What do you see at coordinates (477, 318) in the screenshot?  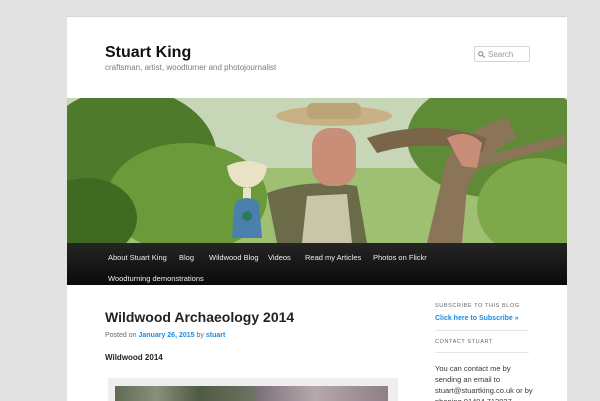 I see `subscribe-link: Click here to Subscribe »` at bounding box center [477, 318].